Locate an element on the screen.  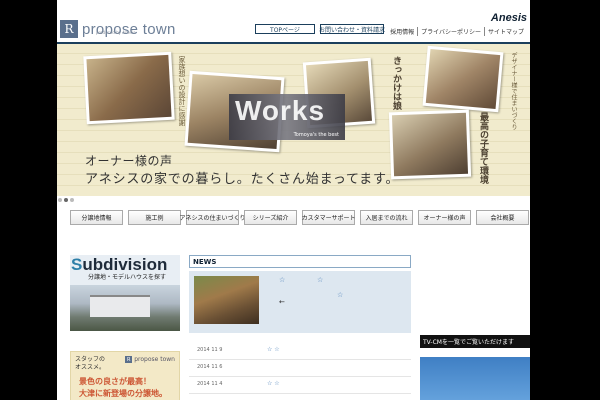
staff-logo: Rpropose town is located at coordinates (150, 359).